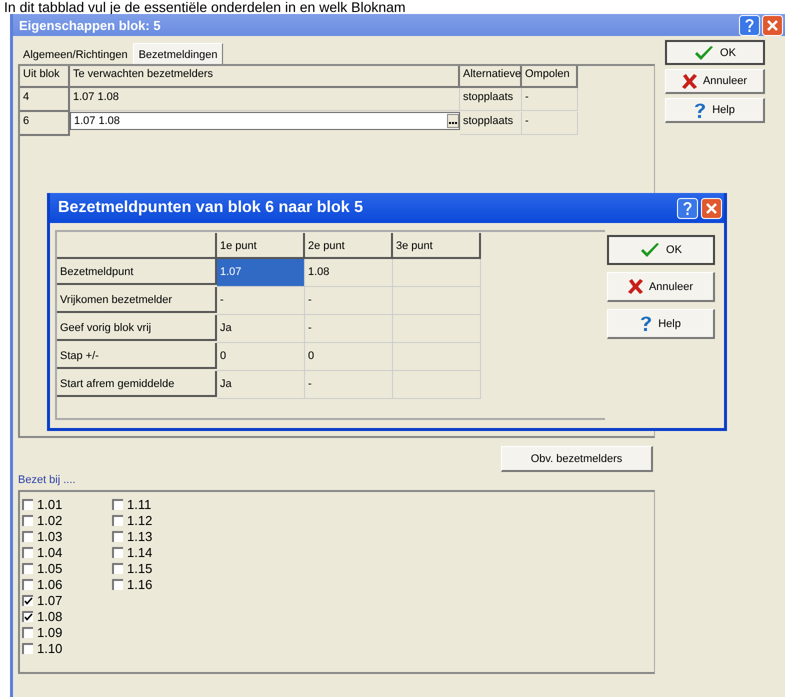  I want to click on checkbox-label: 1.02, so click(49, 520).